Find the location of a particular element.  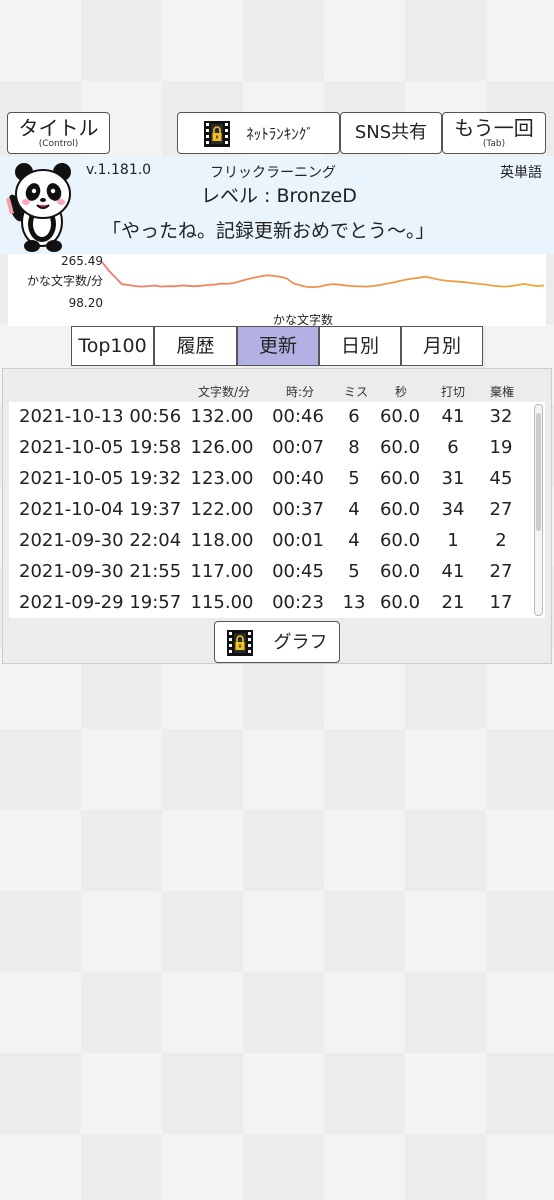

col-header-time: 時:分 is located at coordinates (300, 392).